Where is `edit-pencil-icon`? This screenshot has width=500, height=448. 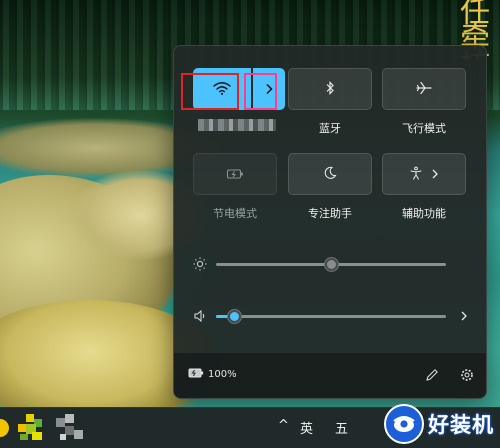
edit-pencil-icon is located at coordinates (432, 376).